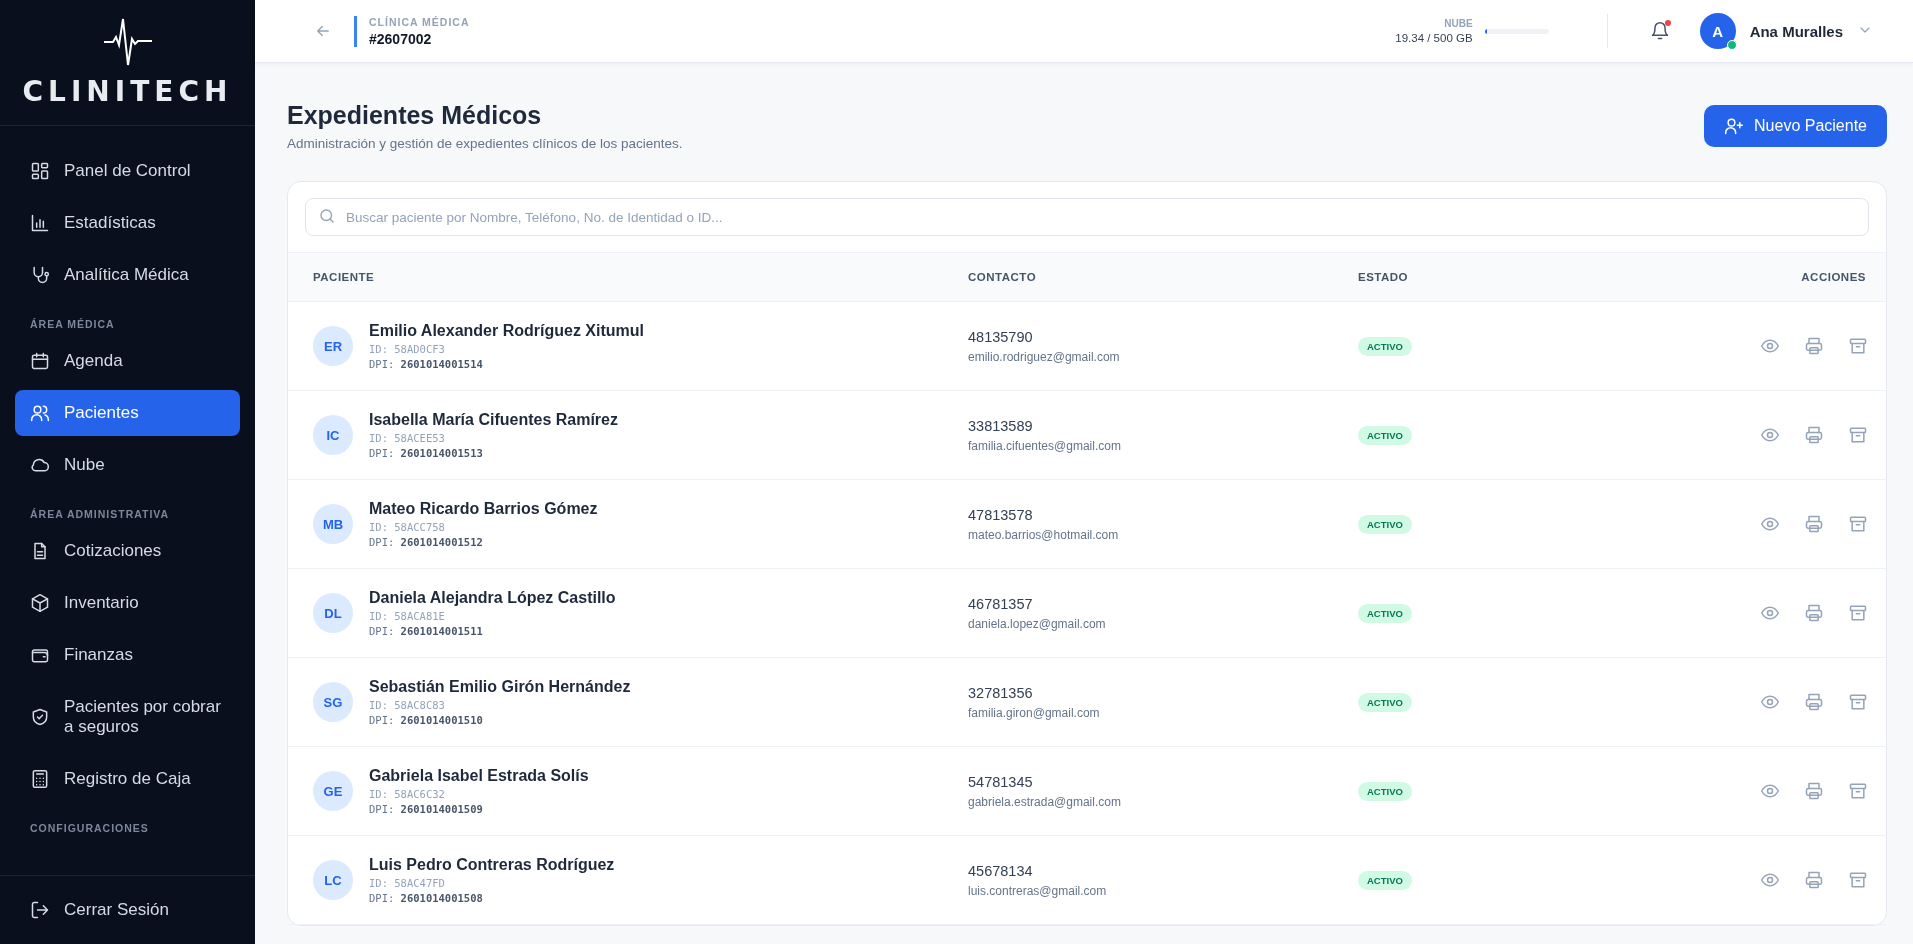  What do you see at coordinates (407, 349) in the screenshot?
I see `patient-id: ID: 58AD0CF3` at bounding box center [407, 349].